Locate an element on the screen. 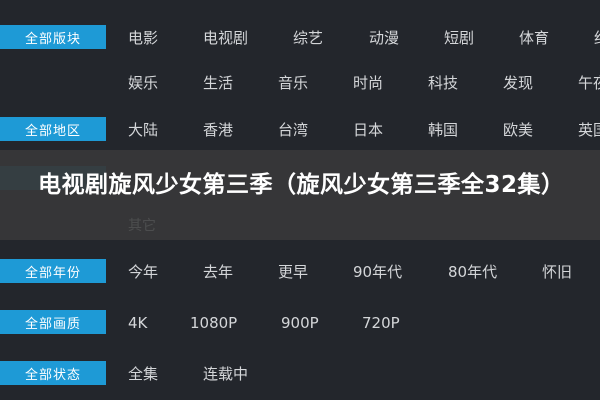 This screenshot has width=600, height=400. filter-option-tv: 电视剧 is located at coordinates (225, 38).